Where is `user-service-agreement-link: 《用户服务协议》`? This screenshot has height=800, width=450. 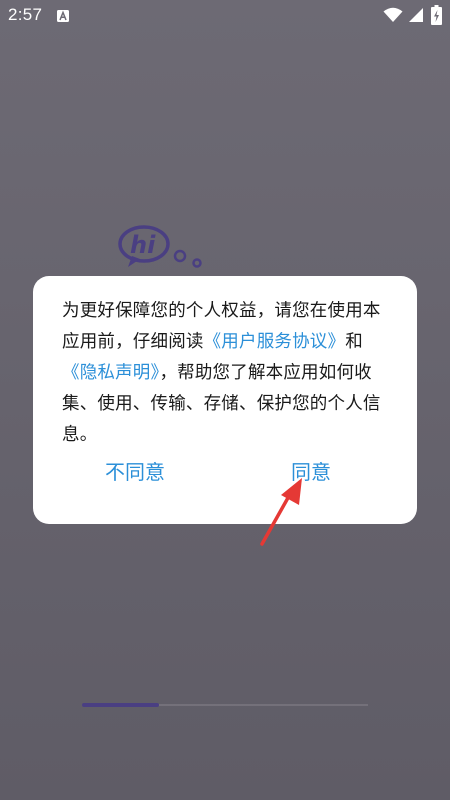 user-service-agreement-link: 《用户服务协议》 is located at coordinates (275, 342).